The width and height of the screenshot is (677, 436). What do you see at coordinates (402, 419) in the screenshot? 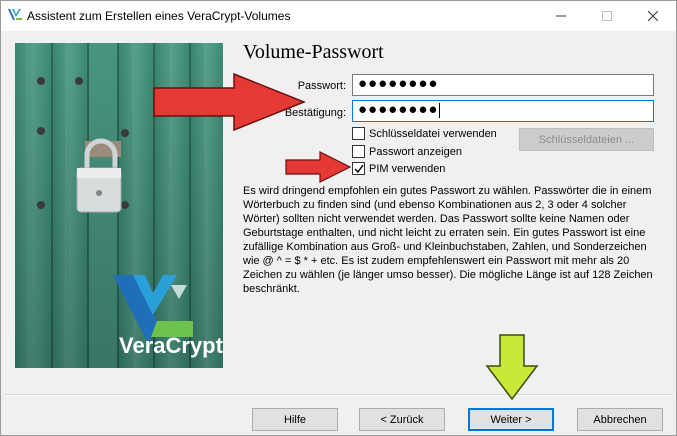
I see `back-button: < Zurück` at bounding box center [402, 419].